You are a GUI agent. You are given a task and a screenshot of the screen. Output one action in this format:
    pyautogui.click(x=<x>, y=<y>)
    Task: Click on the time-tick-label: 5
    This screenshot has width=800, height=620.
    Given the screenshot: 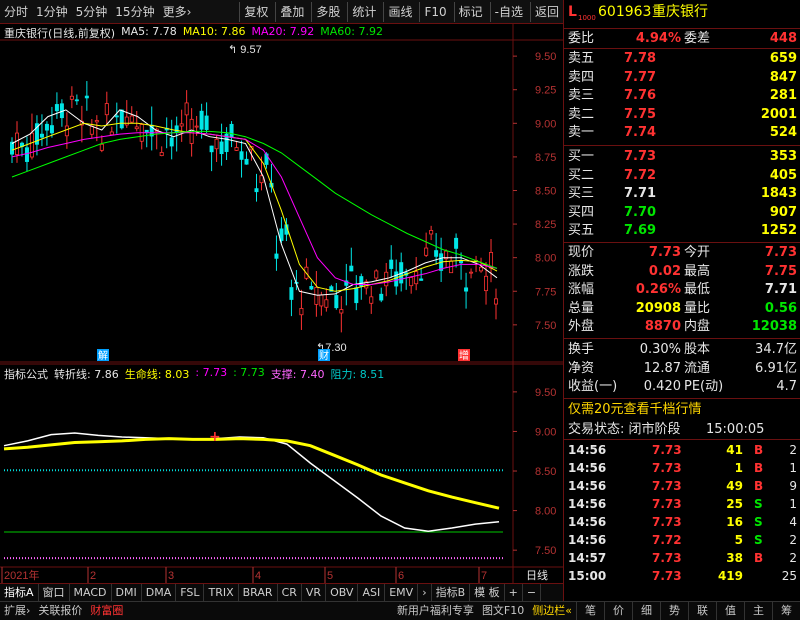 What is the action you would take?
    pyautogui.click(x=330, y=576)
    